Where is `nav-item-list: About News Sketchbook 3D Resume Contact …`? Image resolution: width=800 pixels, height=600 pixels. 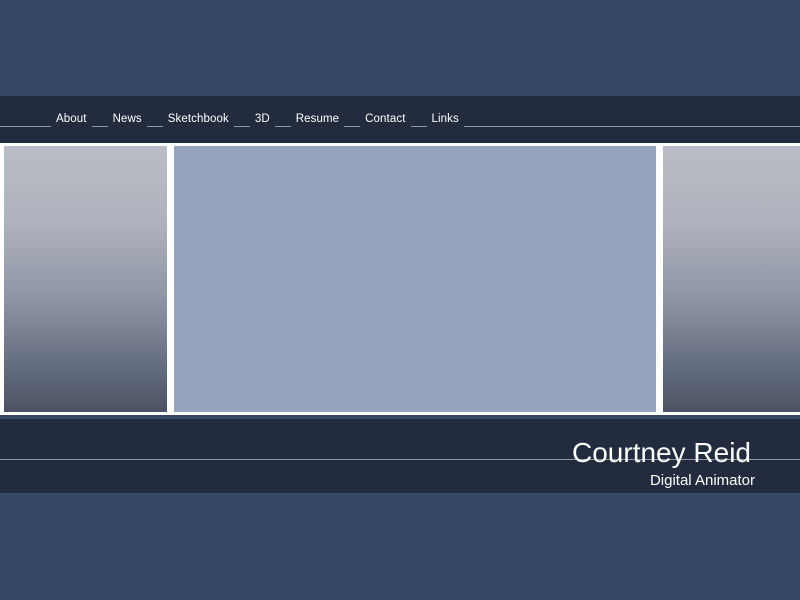
nav-item-list: About News Sketchbook 3D Resume Contact … is located at coordinates (400, 119).